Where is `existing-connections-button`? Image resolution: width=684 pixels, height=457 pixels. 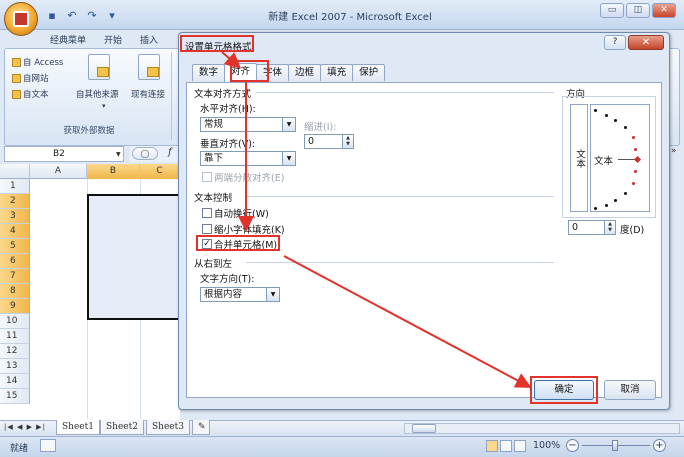
existing-connections-button is located at coordinates (149, 67).